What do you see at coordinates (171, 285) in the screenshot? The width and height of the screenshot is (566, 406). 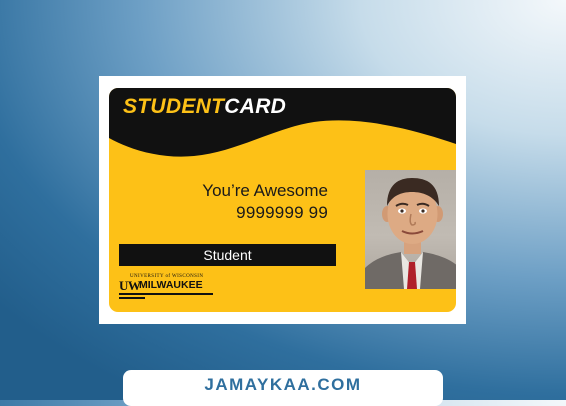 I see `logo-name: MILWAUKEE` at bounding box center [171, 285].